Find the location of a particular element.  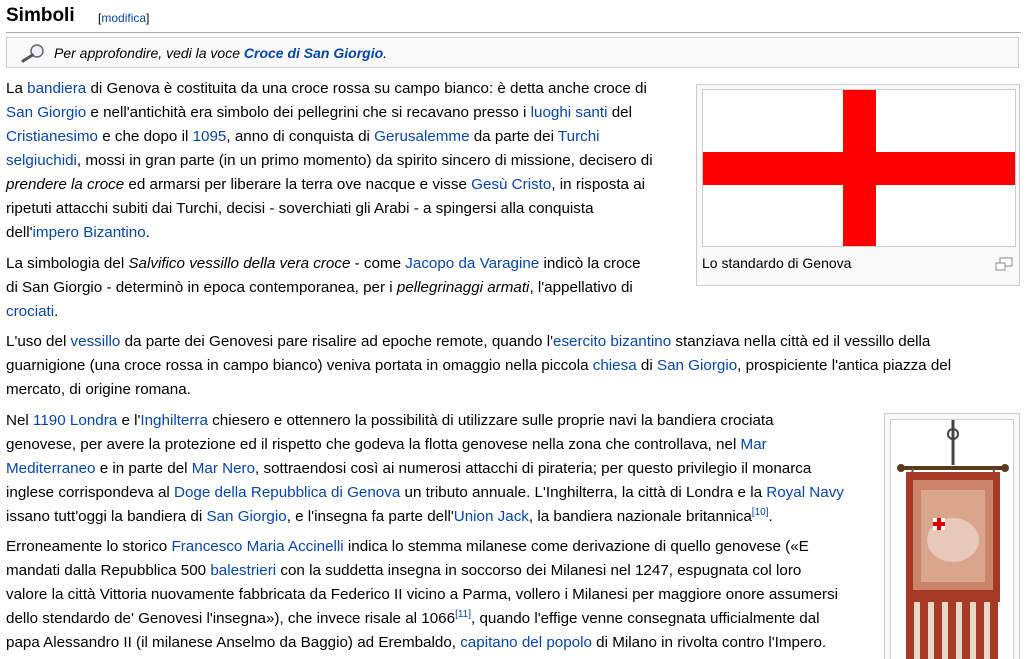

link-londra: Londra is located at coordinates (93, 420).